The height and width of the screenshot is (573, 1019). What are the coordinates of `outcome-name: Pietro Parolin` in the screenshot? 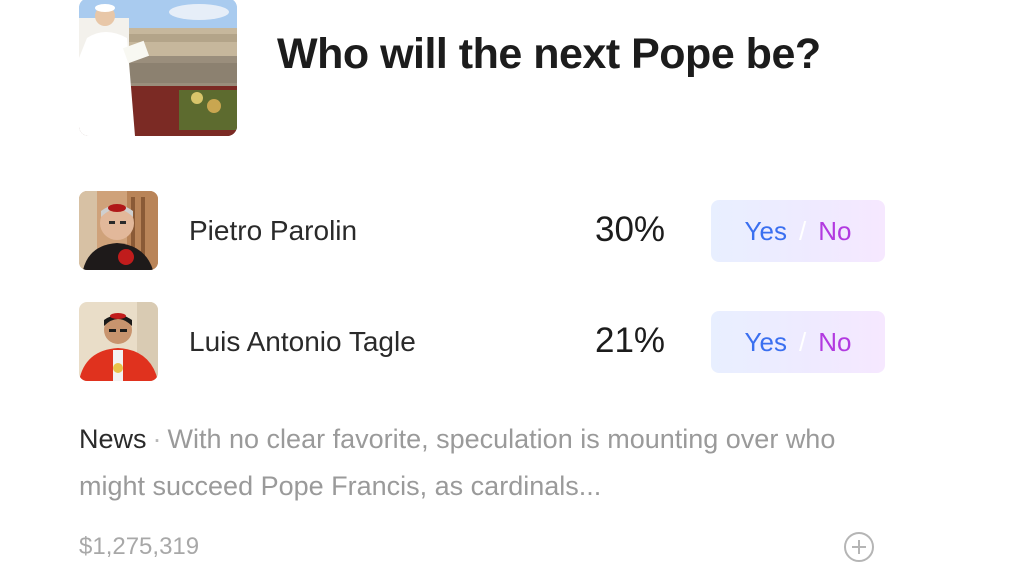 It's located at (273, 230).